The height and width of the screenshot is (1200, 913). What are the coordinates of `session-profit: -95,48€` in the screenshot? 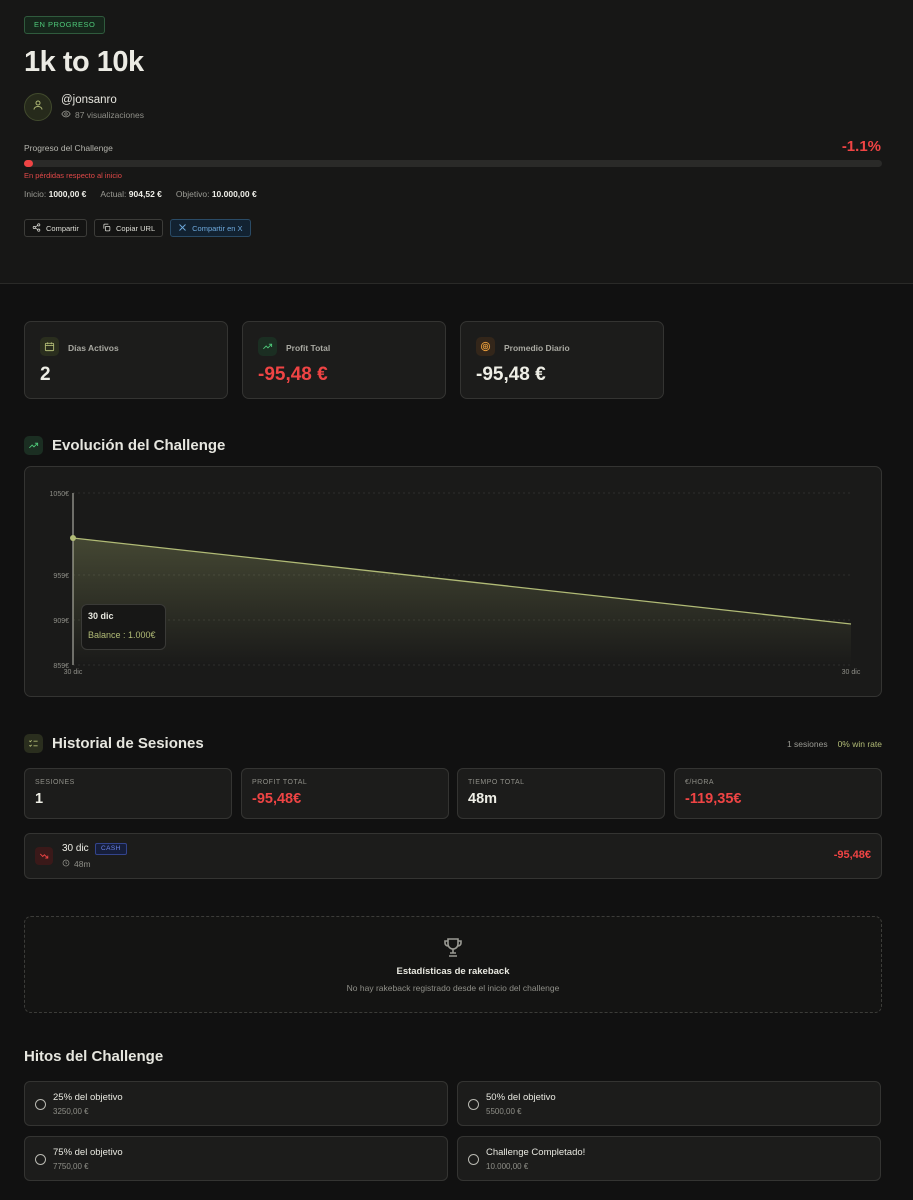 It's located at (852, 855).